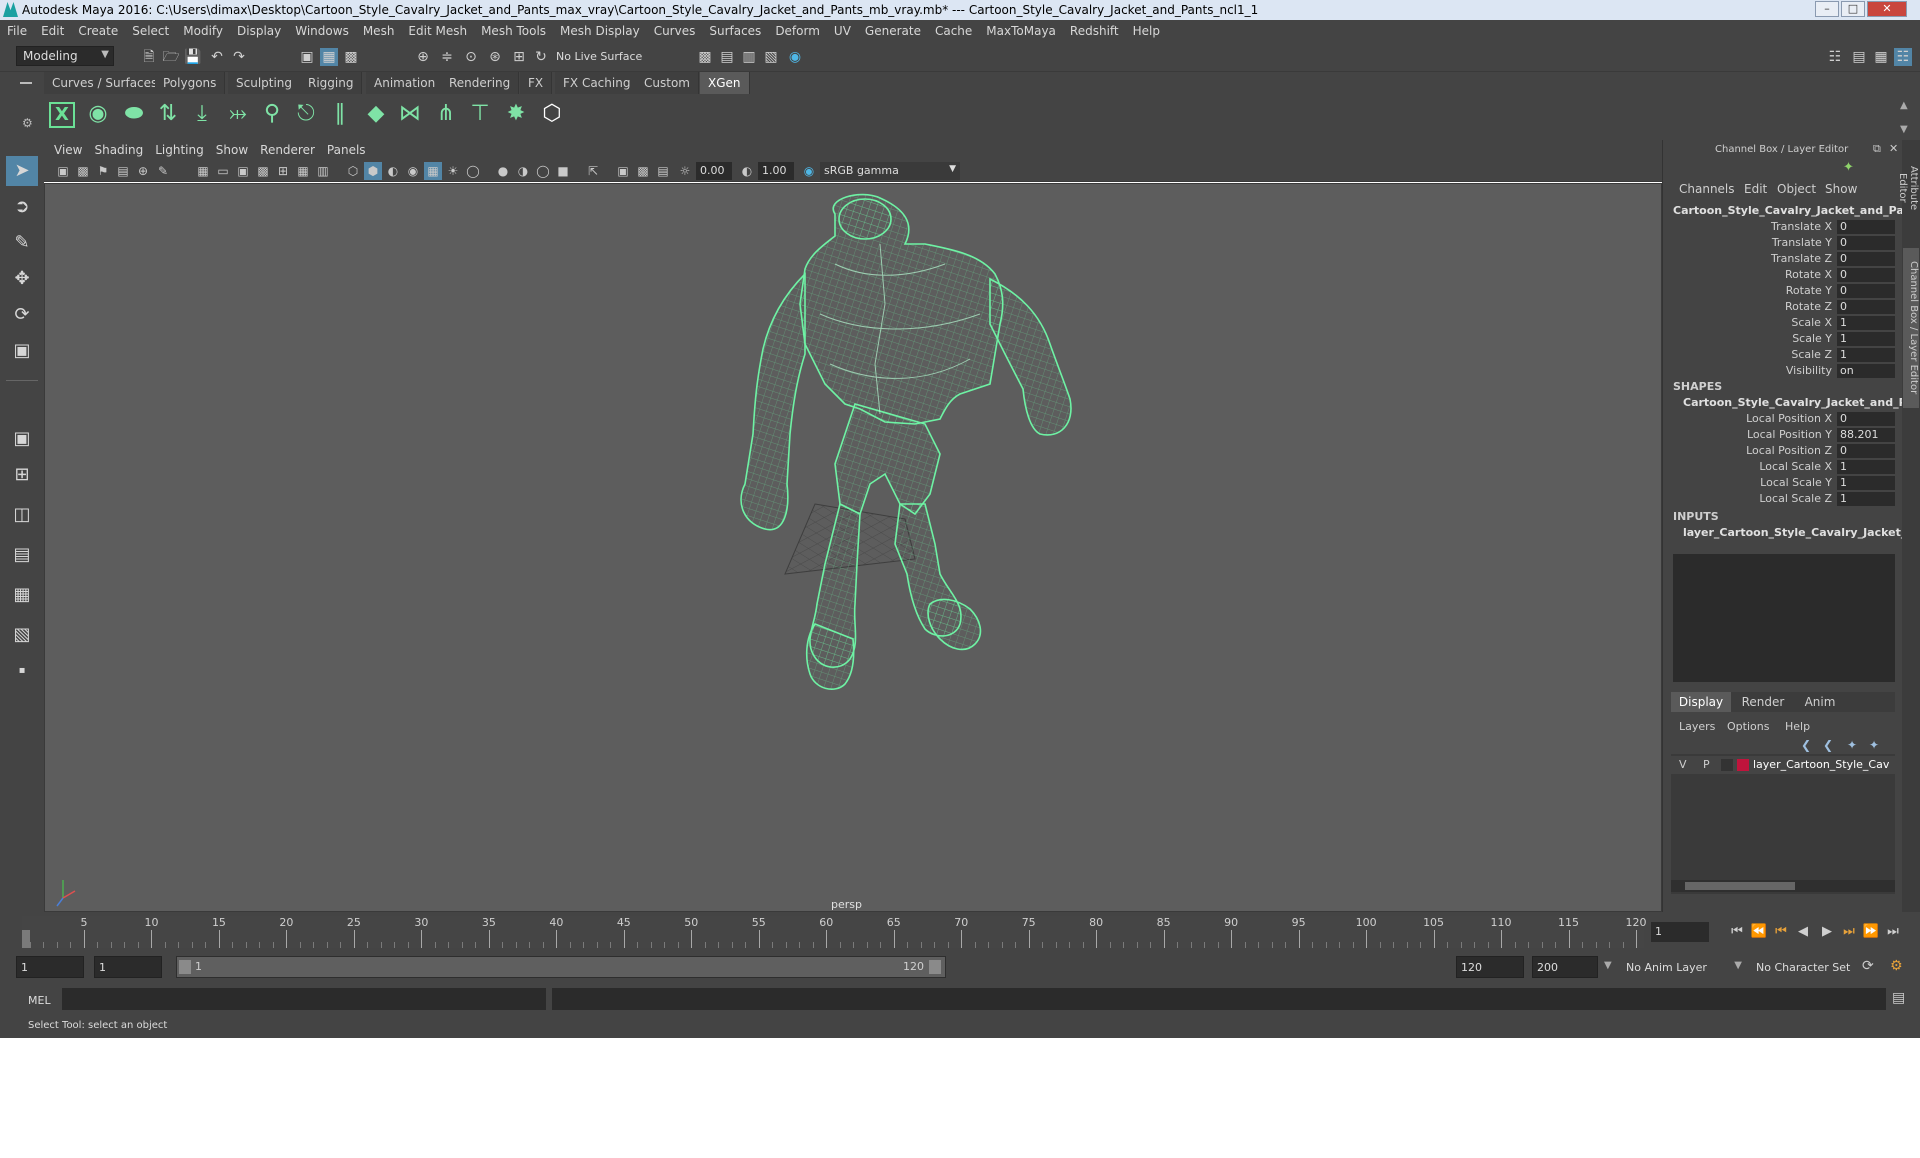 The width and height of the screenshot is (1920, 1158). I want to click on channel-value: on, so click(1866, 371).